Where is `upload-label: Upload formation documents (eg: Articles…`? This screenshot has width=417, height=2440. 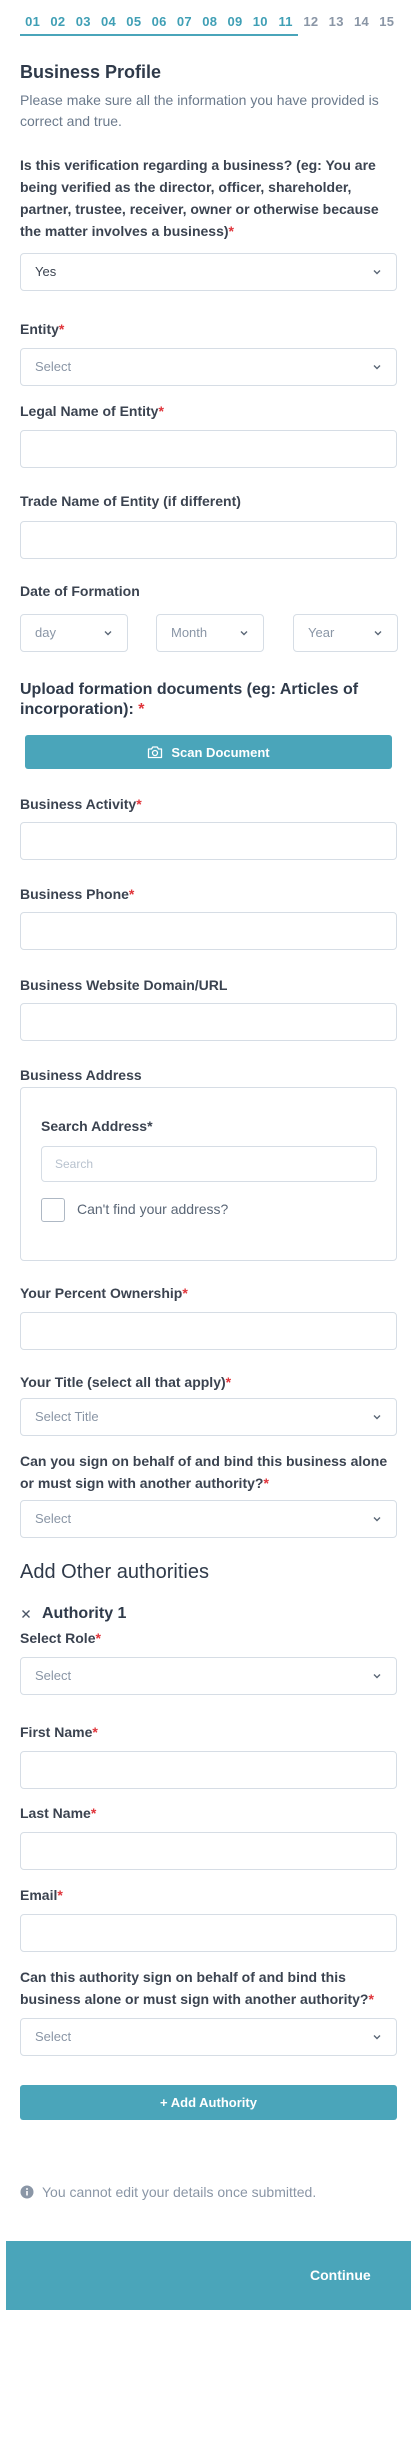
upload-label: Upload formation documents (eg: Articles… is located at coordinates (189, 699).